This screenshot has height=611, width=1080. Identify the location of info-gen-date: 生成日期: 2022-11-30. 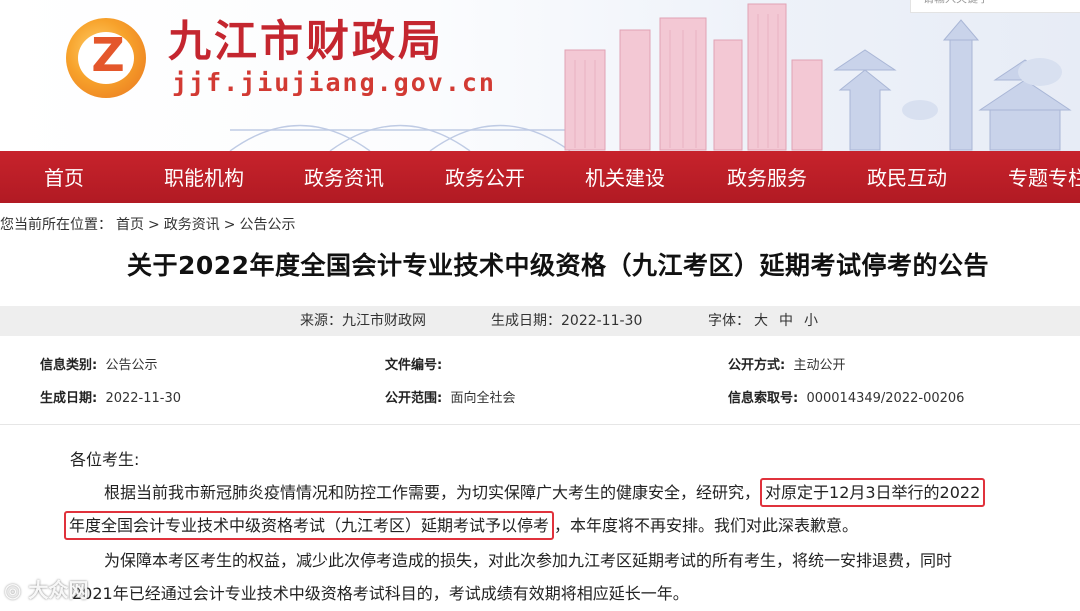
(110, 396).